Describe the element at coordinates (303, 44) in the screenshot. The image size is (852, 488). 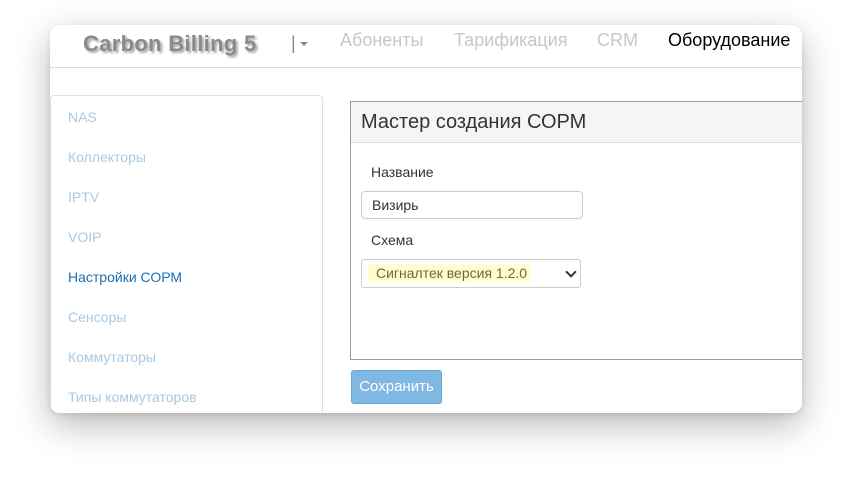
I see `caret-down-icon` at that location.